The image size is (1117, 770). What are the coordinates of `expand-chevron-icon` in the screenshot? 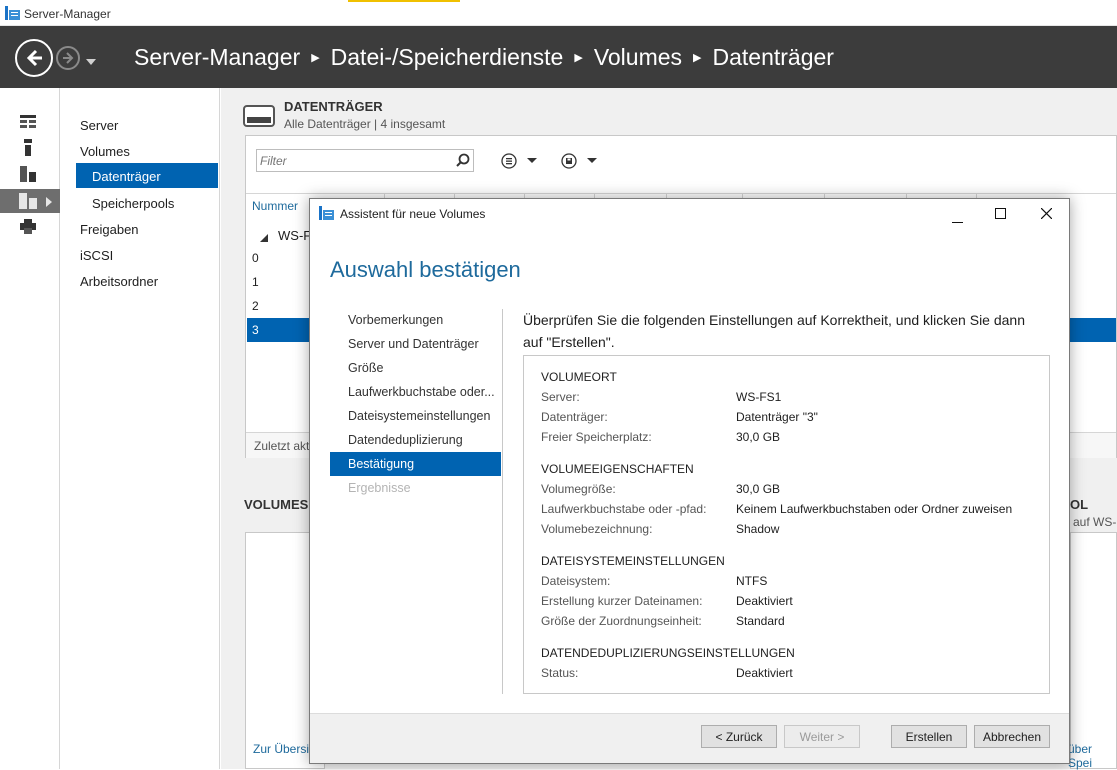 It's located at (49, 203).